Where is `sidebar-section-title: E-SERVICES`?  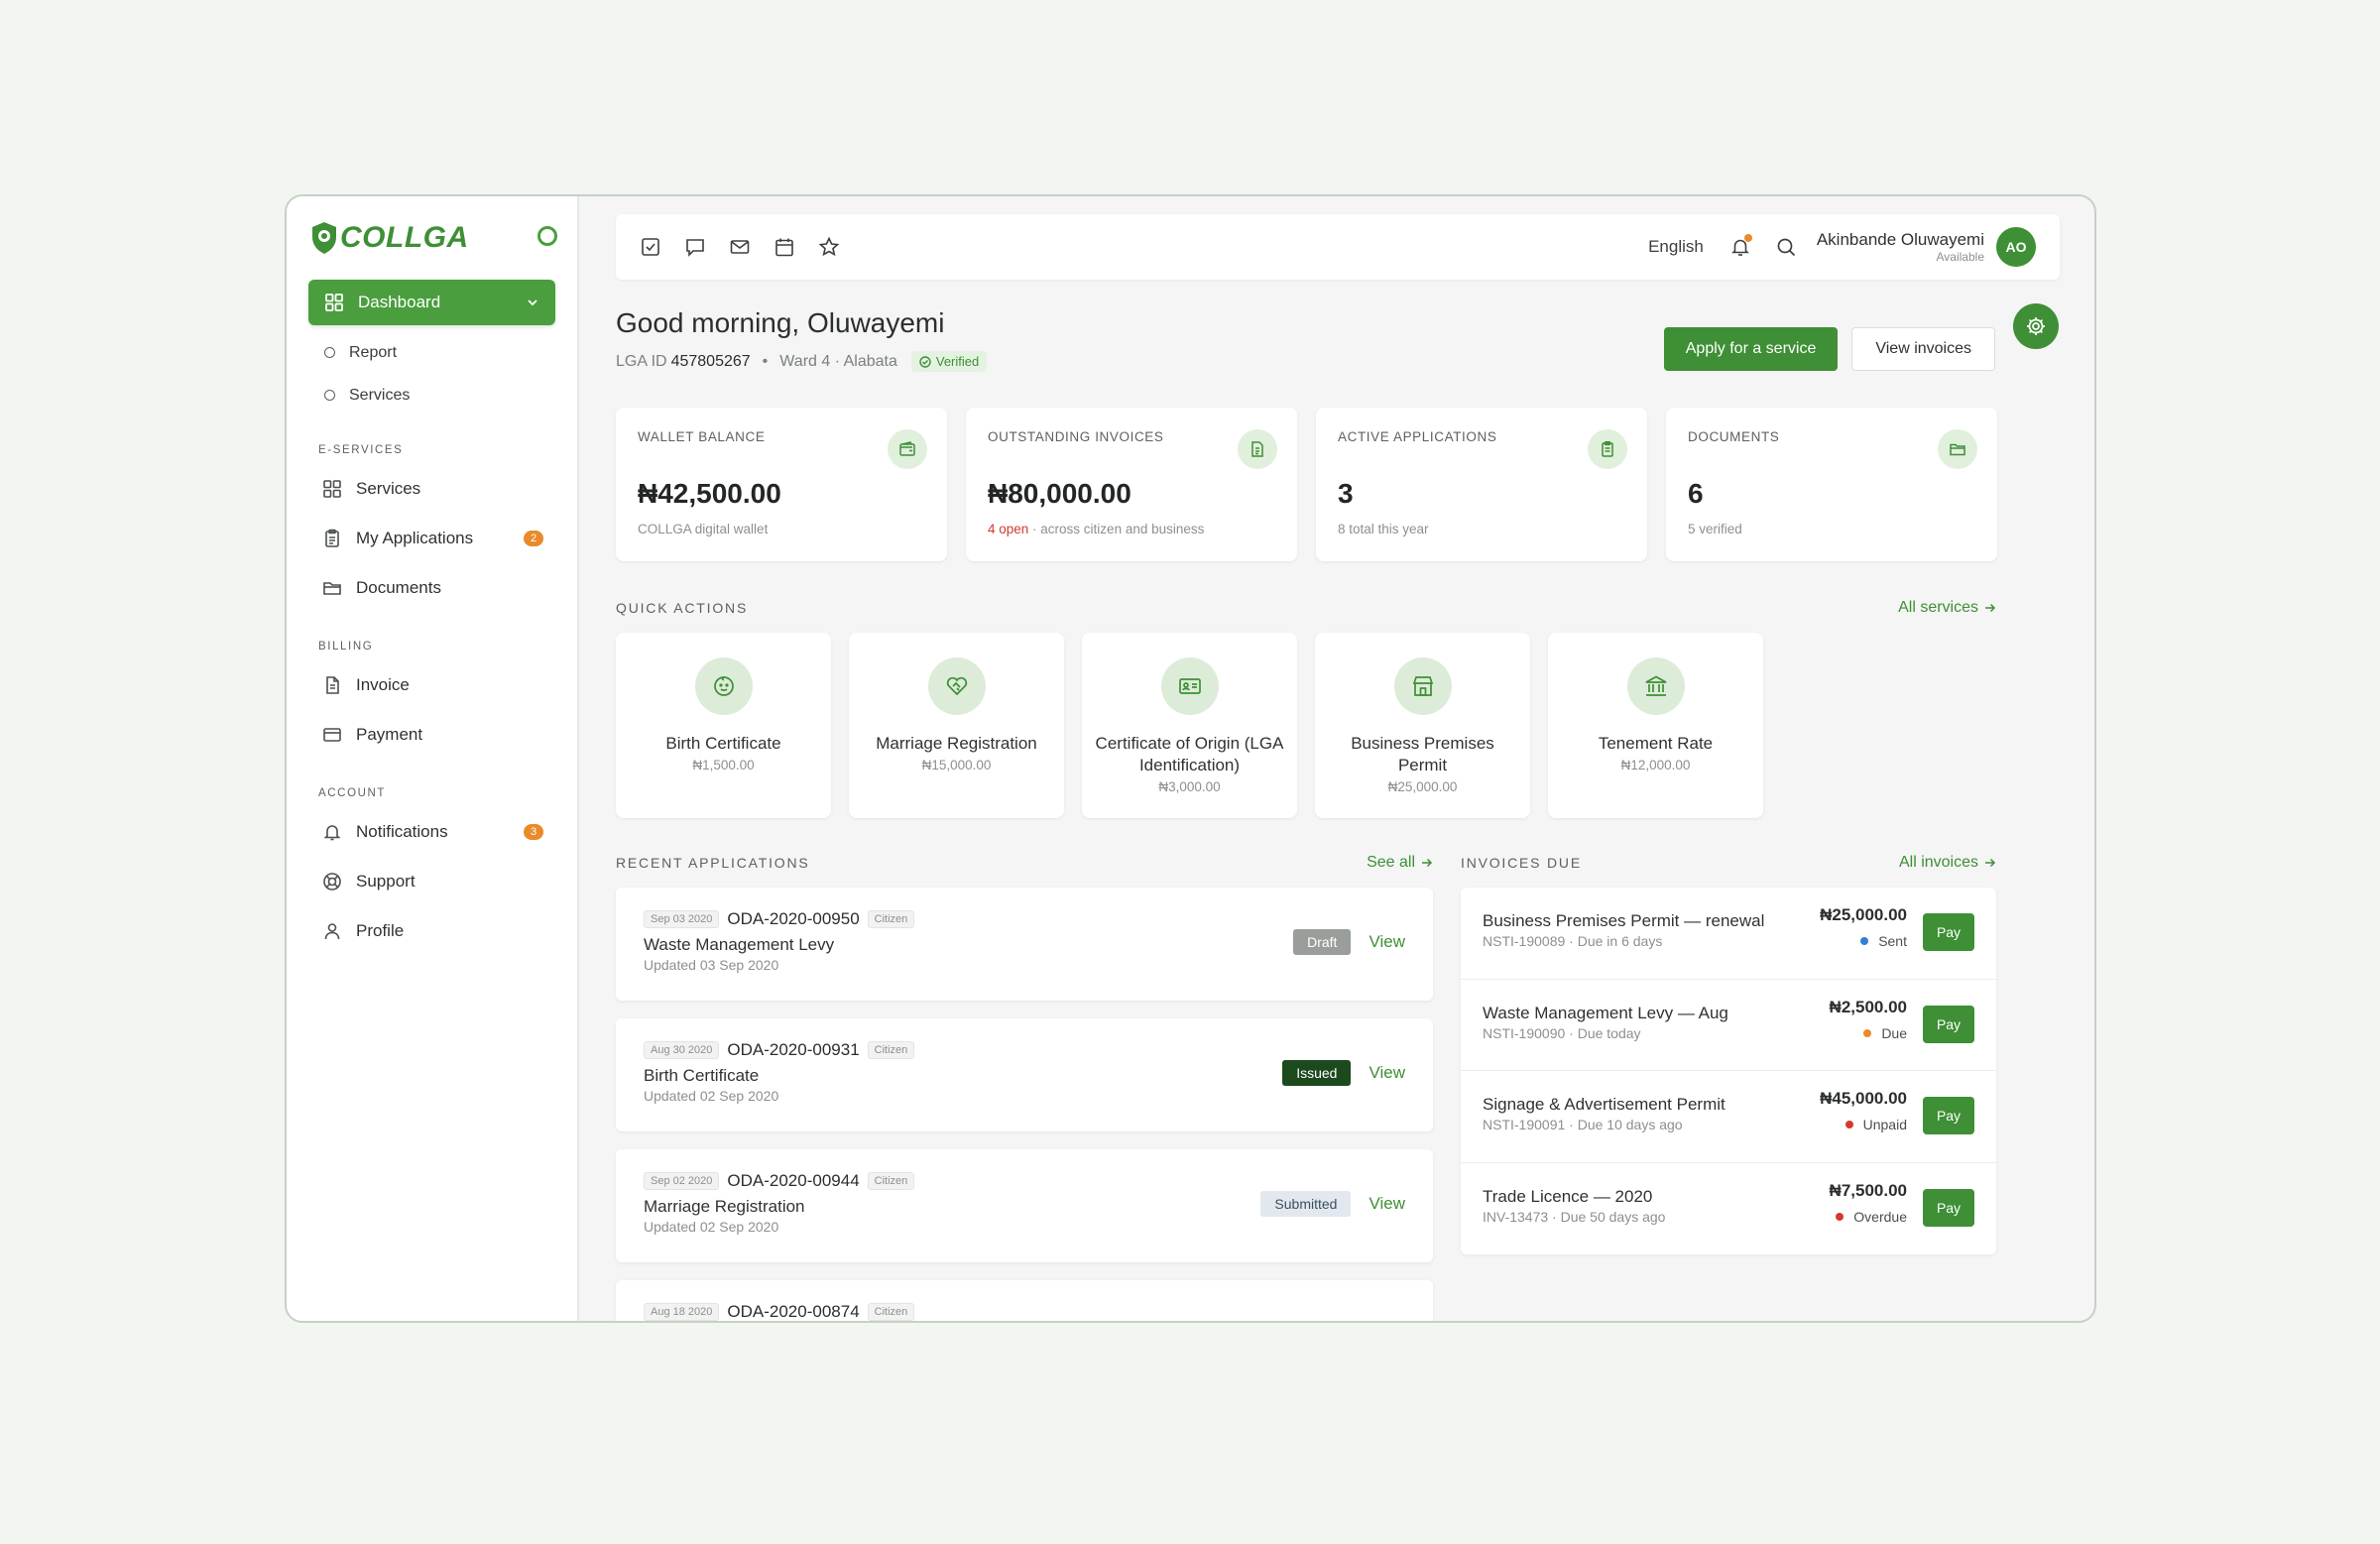
sidebar-section-title: E-SERVICES is located at coordinates (361, 450).